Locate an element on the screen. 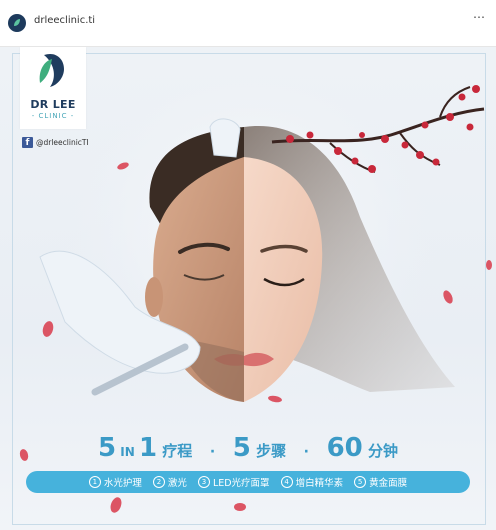 This screenshot has height=530, width=496. step-item: 2 激光 is located at coordinates (169, 482).